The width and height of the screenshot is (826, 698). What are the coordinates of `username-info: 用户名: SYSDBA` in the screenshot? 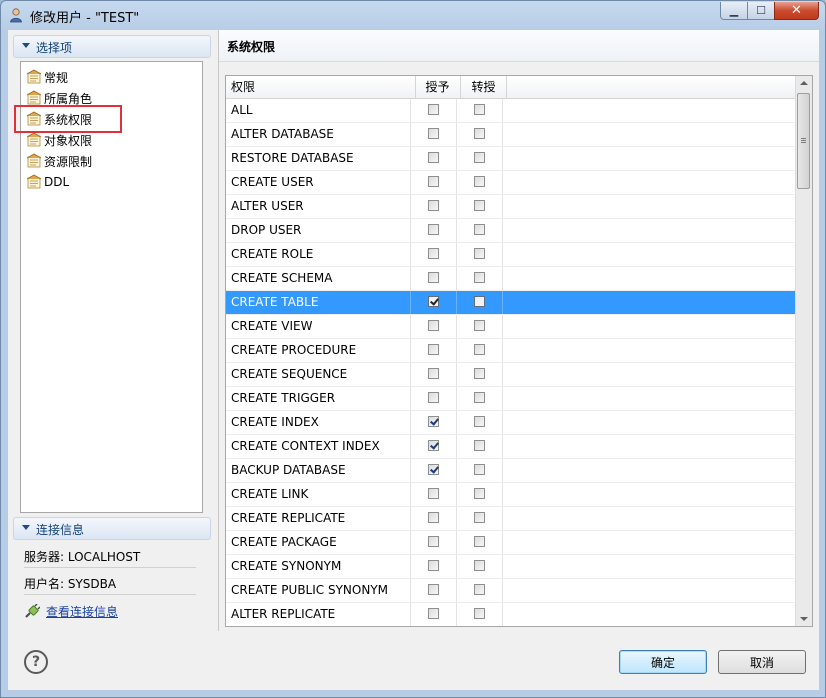 It's located at (70, 584).